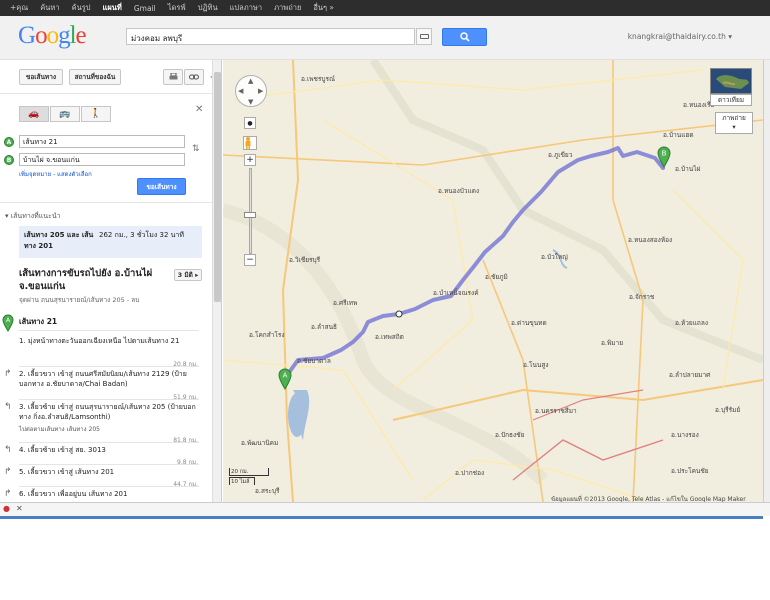 This screenshot has height=600, width=770. What do you see at coordinates (424, 36) in the screenshot?
I see `keyboard-icon` at bounding box center [424, 36].